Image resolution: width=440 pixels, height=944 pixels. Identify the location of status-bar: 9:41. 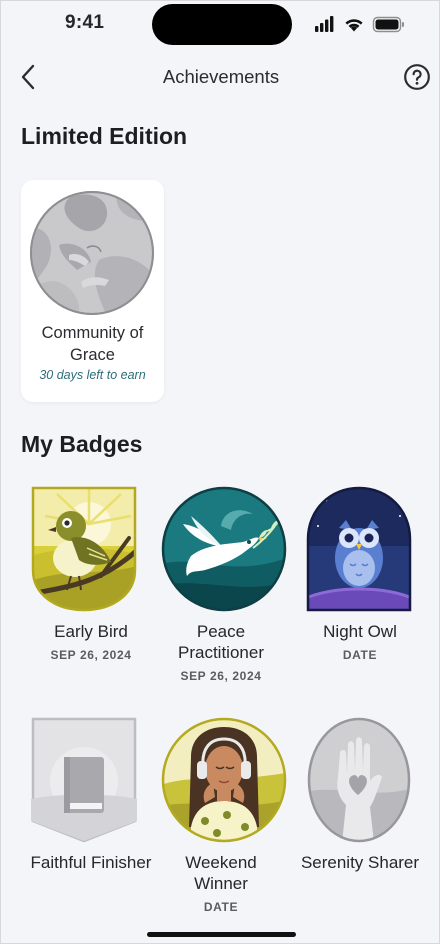
(220, 26).